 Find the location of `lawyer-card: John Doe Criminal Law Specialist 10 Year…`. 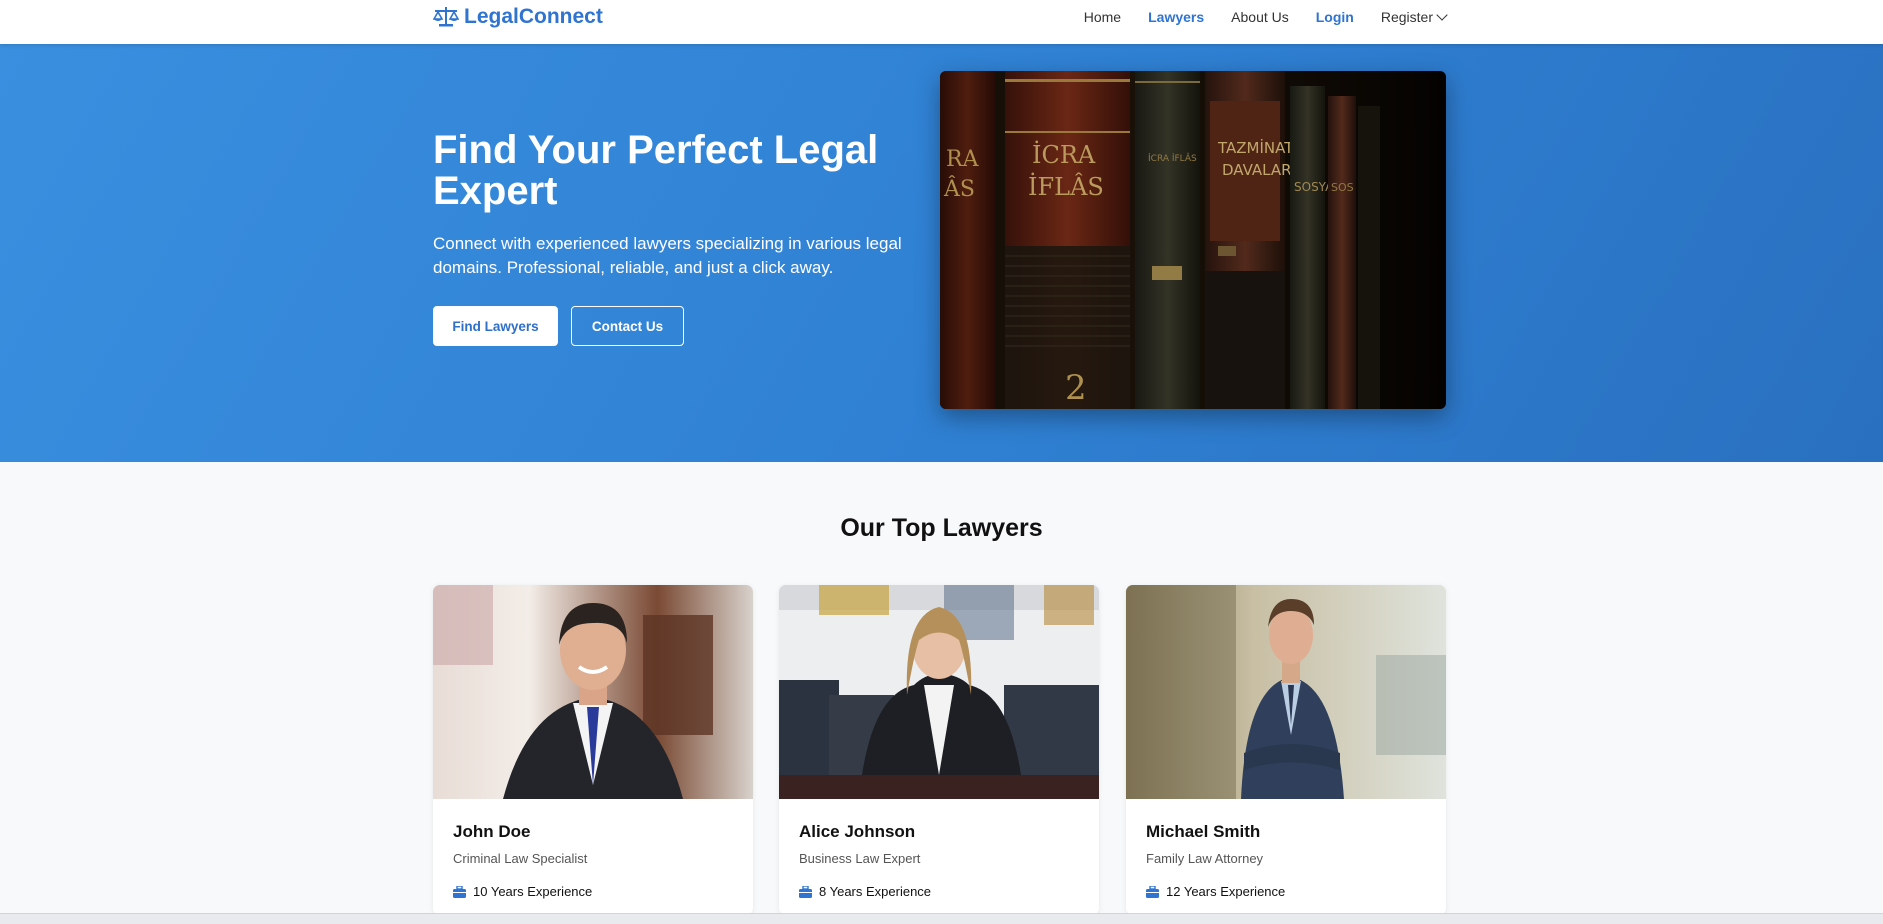

lawyer-card: John Doe Criminal Law Specialist 10 Year… is located at coordinates (593, 750).